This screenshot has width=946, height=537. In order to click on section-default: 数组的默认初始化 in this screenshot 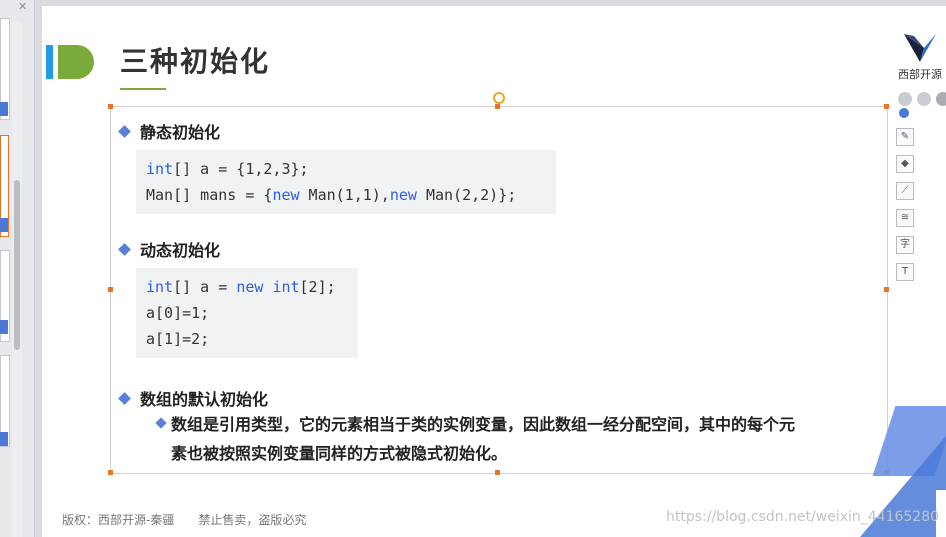, I will do `click(193, 398)`.